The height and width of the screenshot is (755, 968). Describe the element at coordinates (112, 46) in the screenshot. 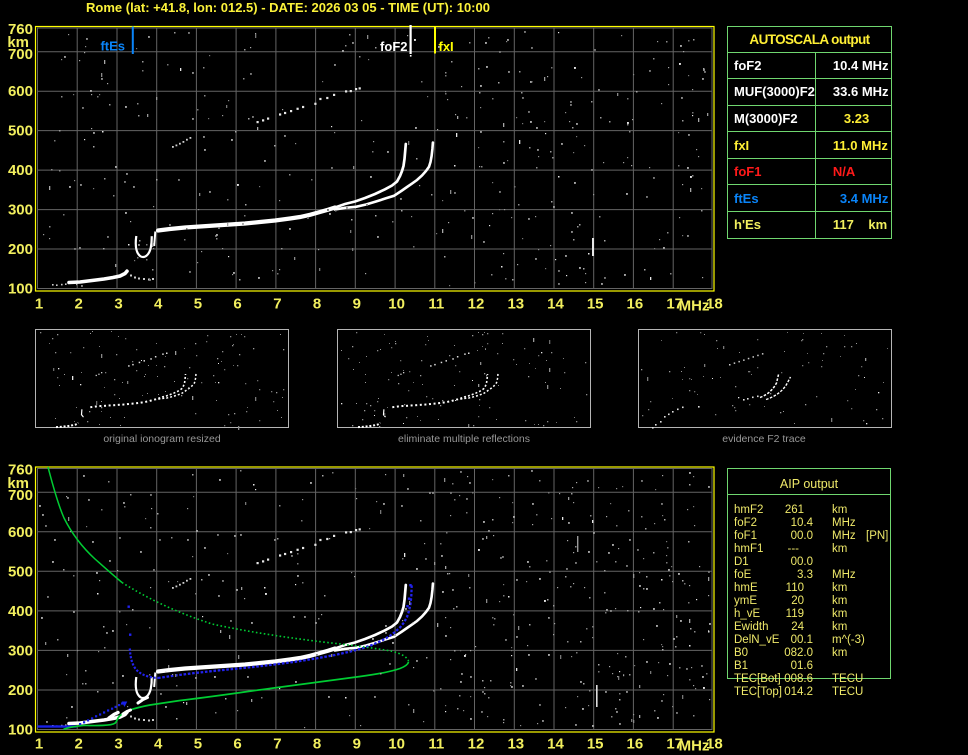

I see `svg-text: ftEs` at that location.